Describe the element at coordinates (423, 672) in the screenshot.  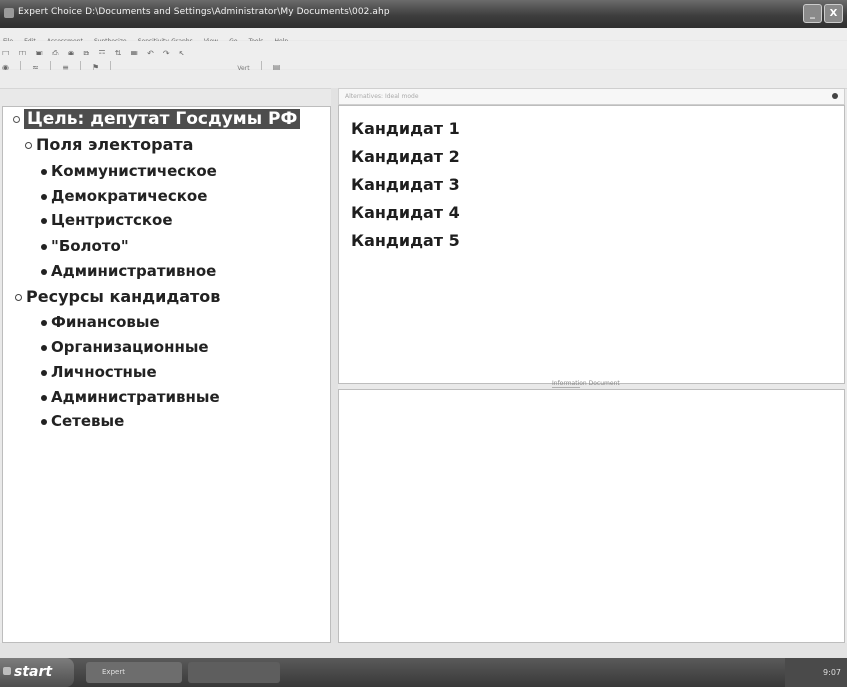
I see `taskbar: start Expert 9:07` at that location.